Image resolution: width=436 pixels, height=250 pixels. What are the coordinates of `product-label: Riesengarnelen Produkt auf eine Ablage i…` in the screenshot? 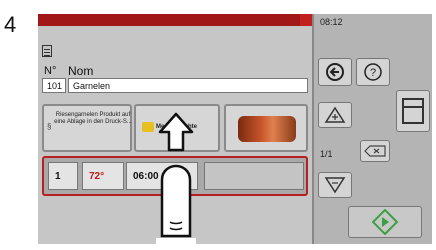 It's located at (93, 118).